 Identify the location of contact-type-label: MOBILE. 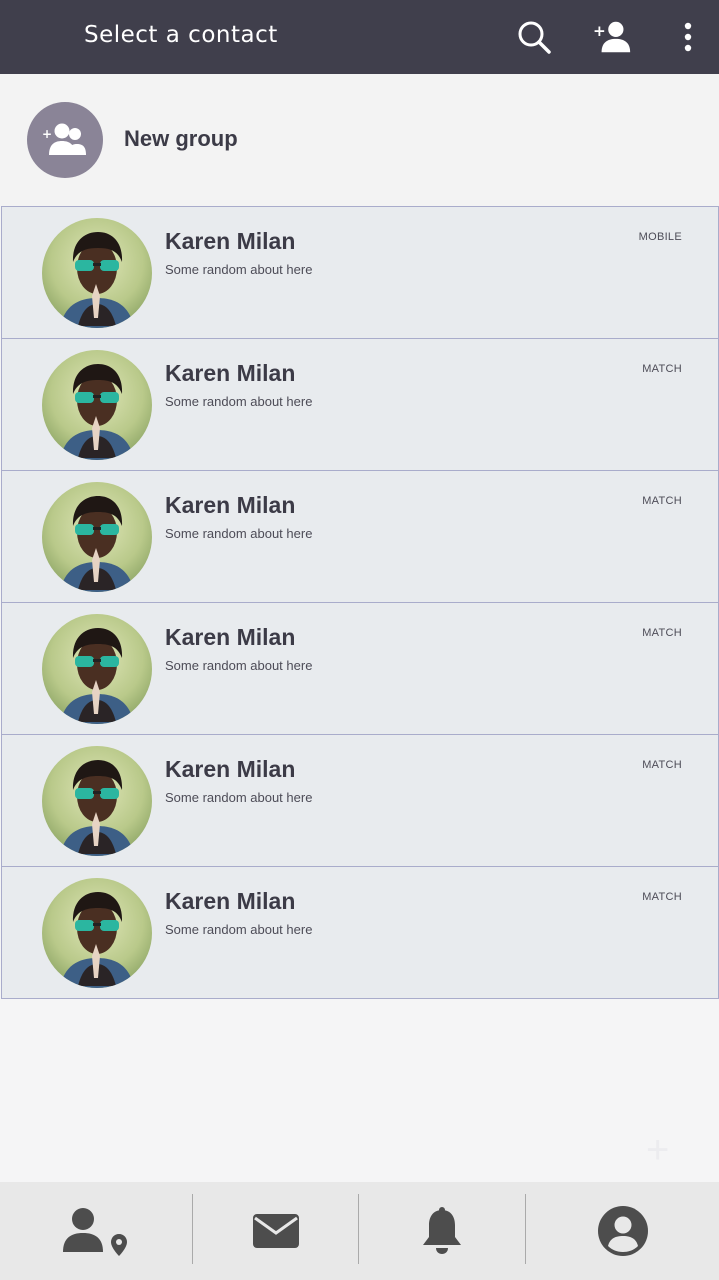
(660, 237).